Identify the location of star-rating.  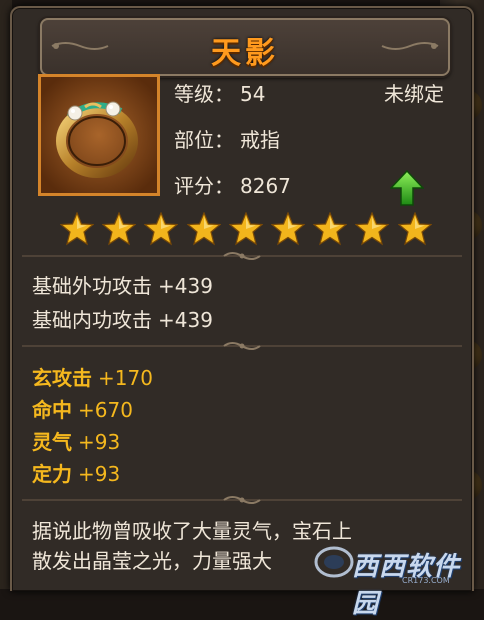
(250, 230).